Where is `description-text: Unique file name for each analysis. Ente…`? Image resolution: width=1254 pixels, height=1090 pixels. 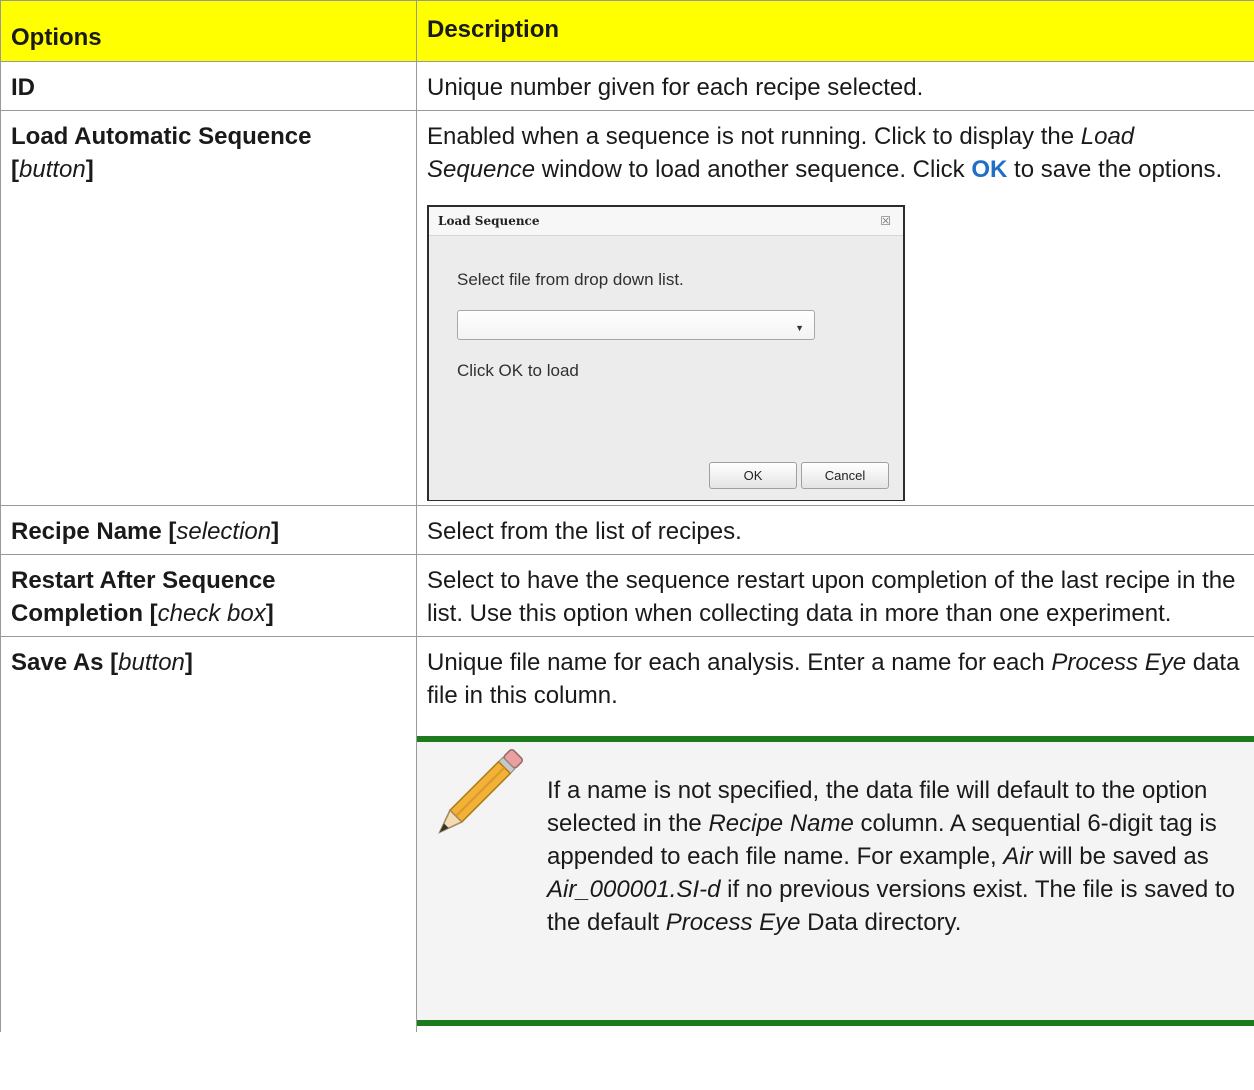 description-text: Unique file name for each analysis. Ente… is located at coordinates (833, 679).